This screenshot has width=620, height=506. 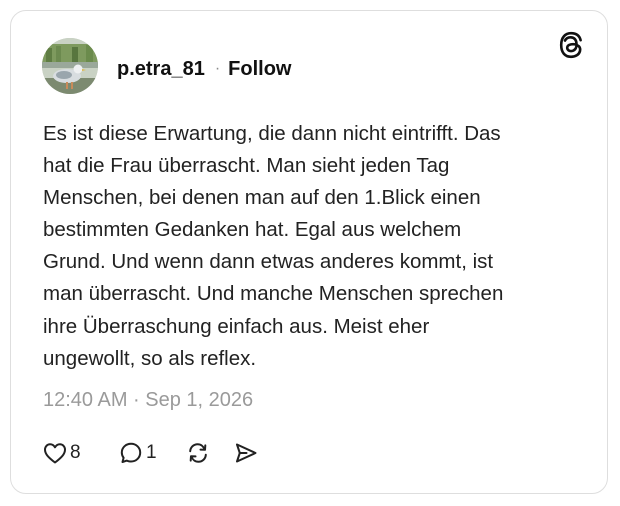 I want to click on like-count: 8, so click(x=75, y=452).